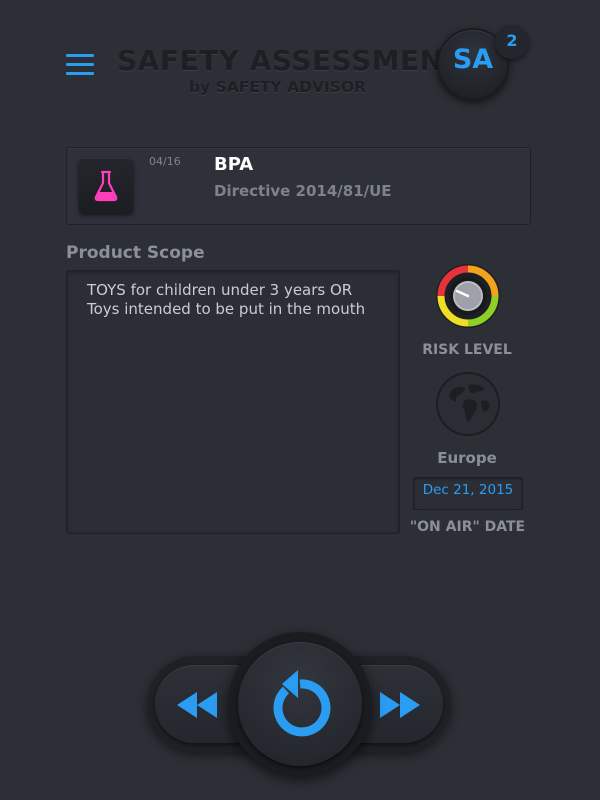 The height and width of the screenshot is (800, 600). Describe the element at coordinates (400, 705) in the screenshot. I see `fast-forward-icon` at that location.